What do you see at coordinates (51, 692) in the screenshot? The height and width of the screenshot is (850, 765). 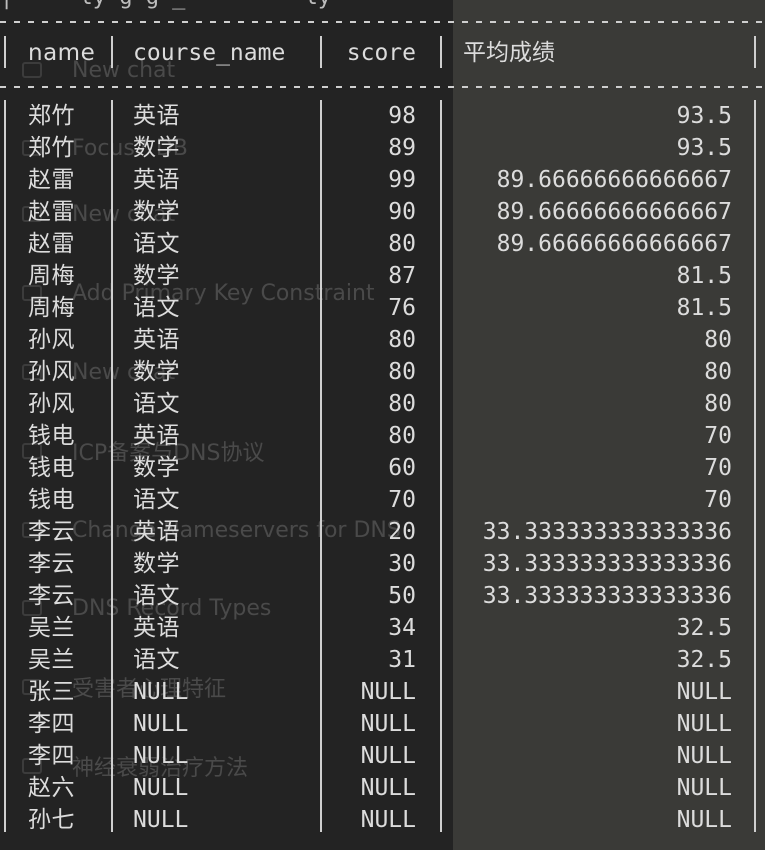 I see `cell-name: 张三` at bounding box center [51, 692].